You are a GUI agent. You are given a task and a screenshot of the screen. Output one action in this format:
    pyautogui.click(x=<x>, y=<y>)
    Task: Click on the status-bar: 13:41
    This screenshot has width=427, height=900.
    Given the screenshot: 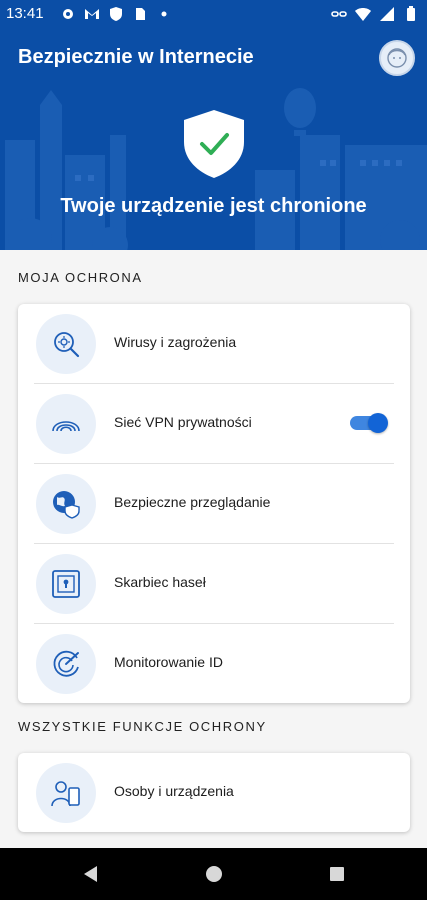 What is the action you would take?
    pyautogui.click(x=213, y=15)
    